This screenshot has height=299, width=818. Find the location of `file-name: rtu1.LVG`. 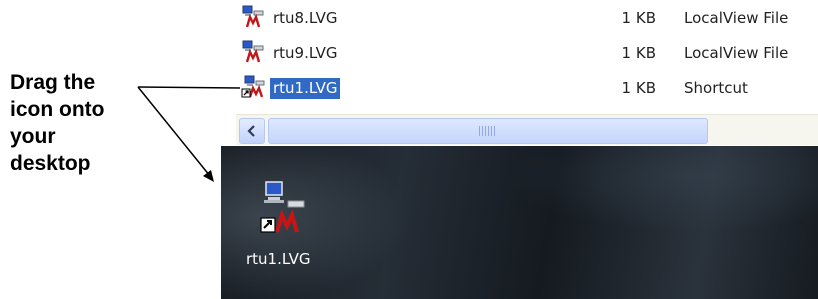

file-name: rtu1.LVG is located at coordinates (305, 88).